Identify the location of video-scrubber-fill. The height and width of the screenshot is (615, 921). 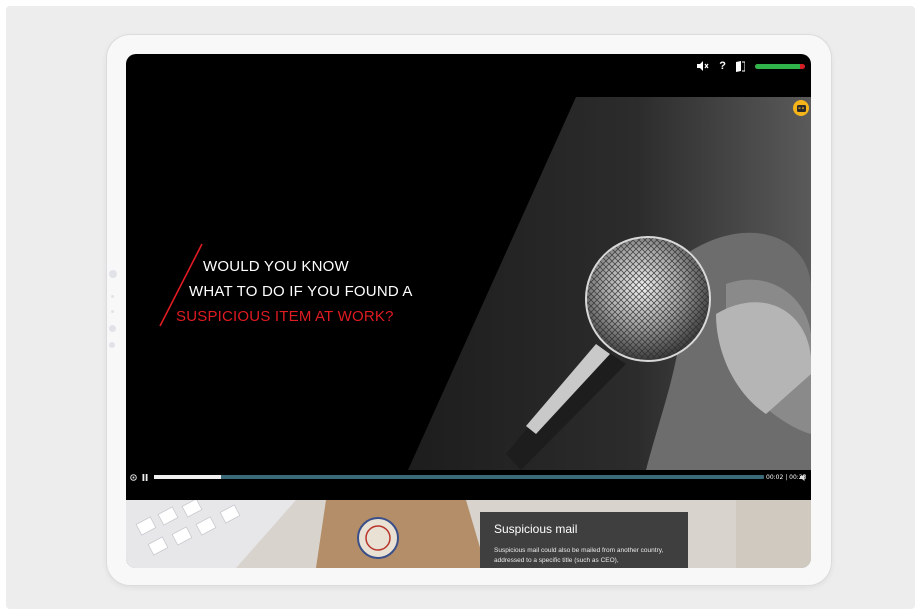
(188, 477).